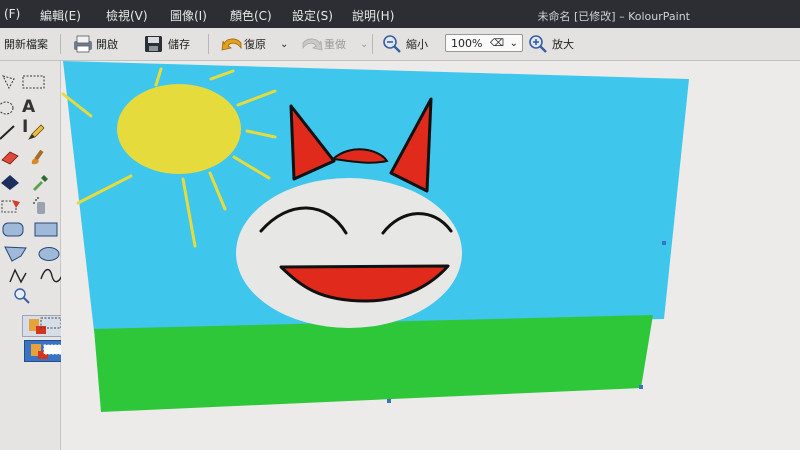  What do you see at coordinates (12, 14) in the screenshot?
I see `menu-file: (F)` at bounding box center [12, 14].